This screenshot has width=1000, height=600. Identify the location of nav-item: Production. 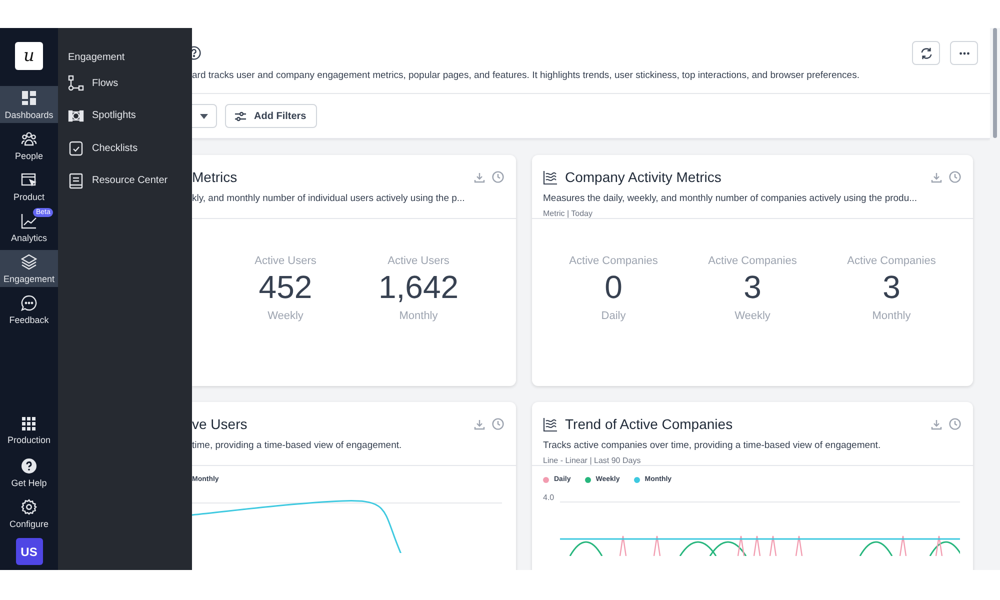
(29, 431).